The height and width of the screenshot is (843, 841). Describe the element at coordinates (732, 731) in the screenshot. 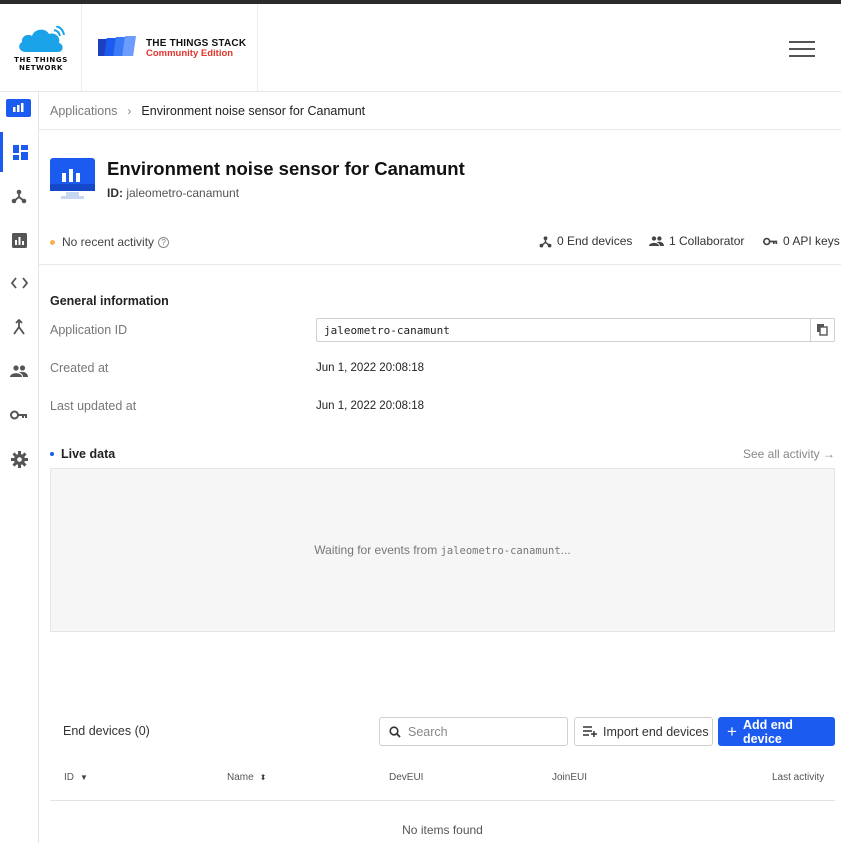

I see `plus-icon: +` at that location.